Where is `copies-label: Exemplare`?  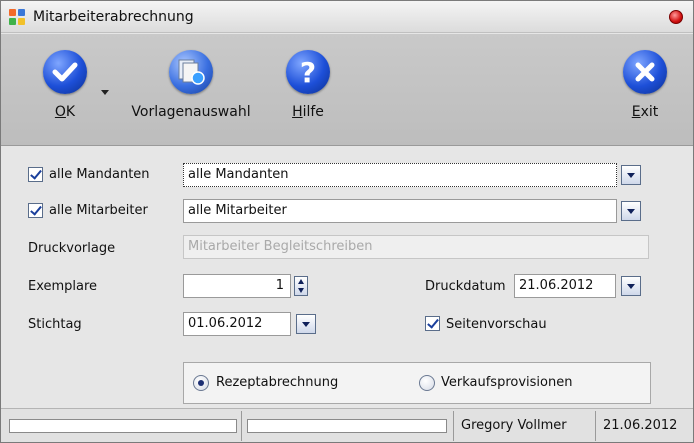 copies-label: Exemplare is located at coordinates (63, 286).